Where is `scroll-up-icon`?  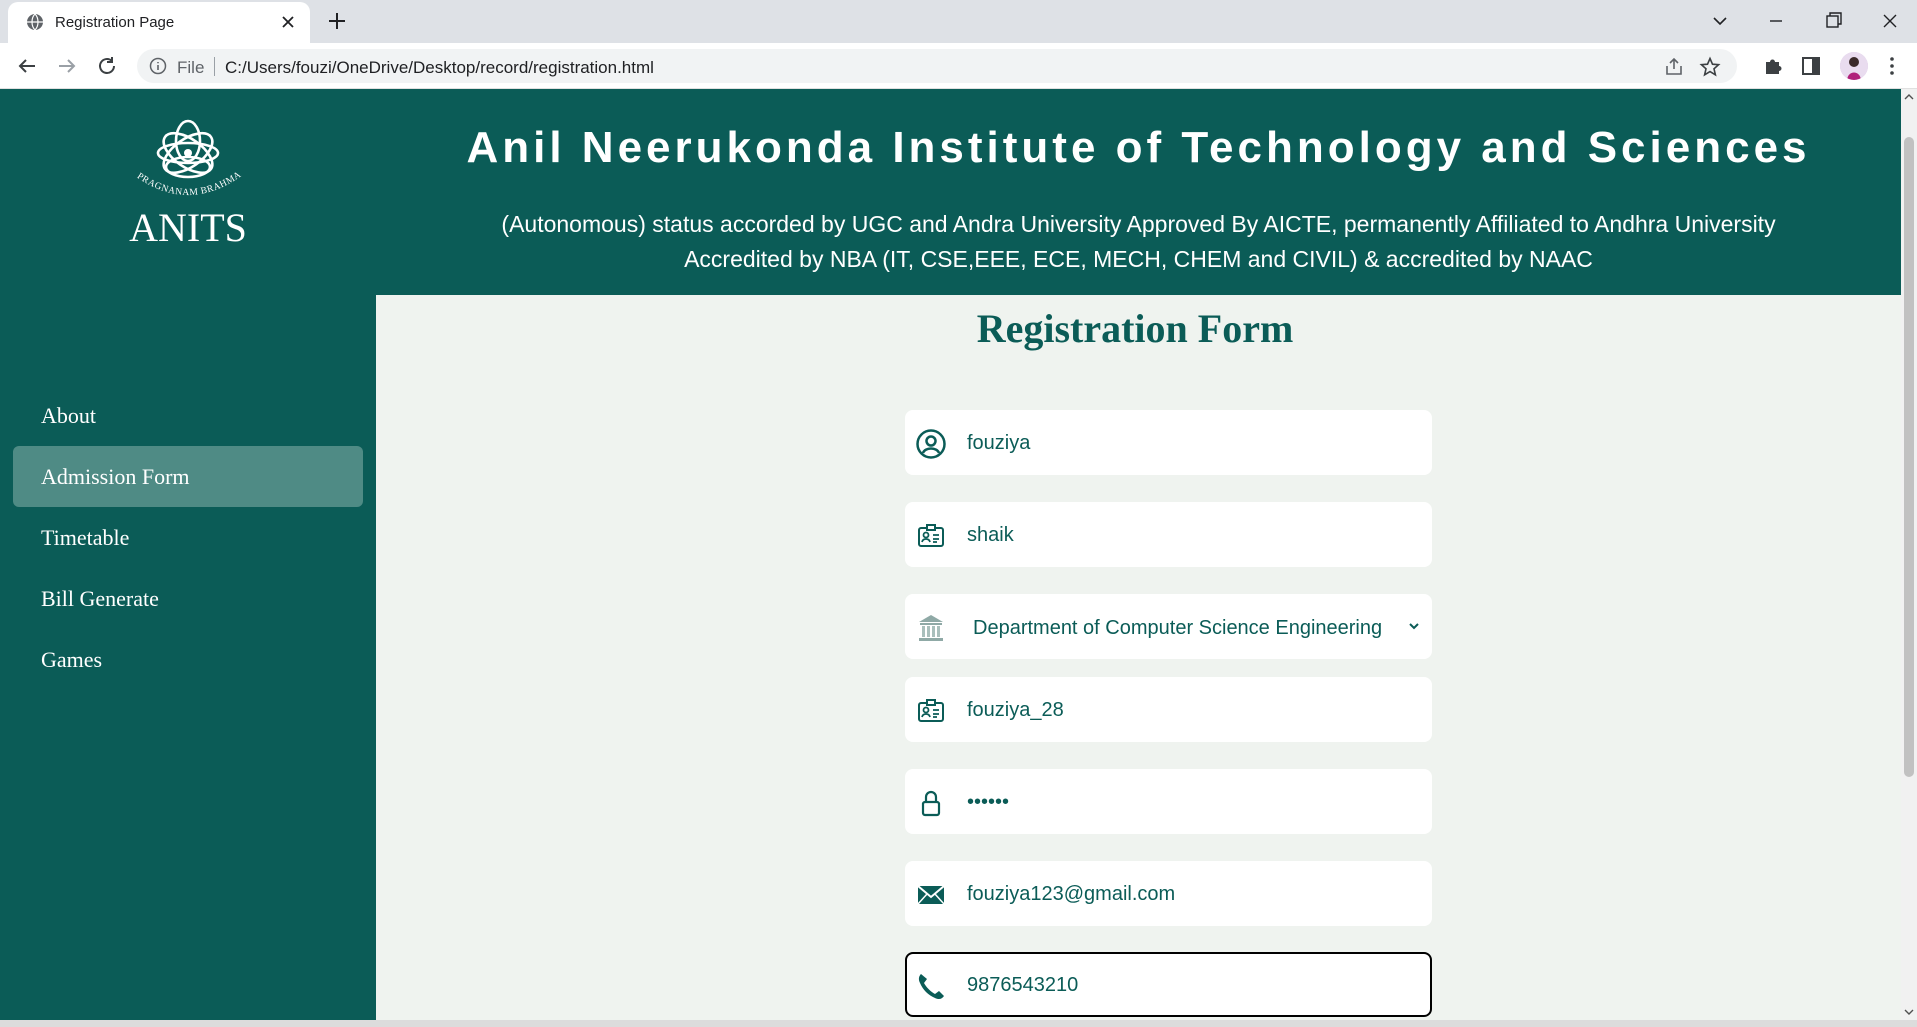 scroll-up-icon is located at coordinates (1909, 97).